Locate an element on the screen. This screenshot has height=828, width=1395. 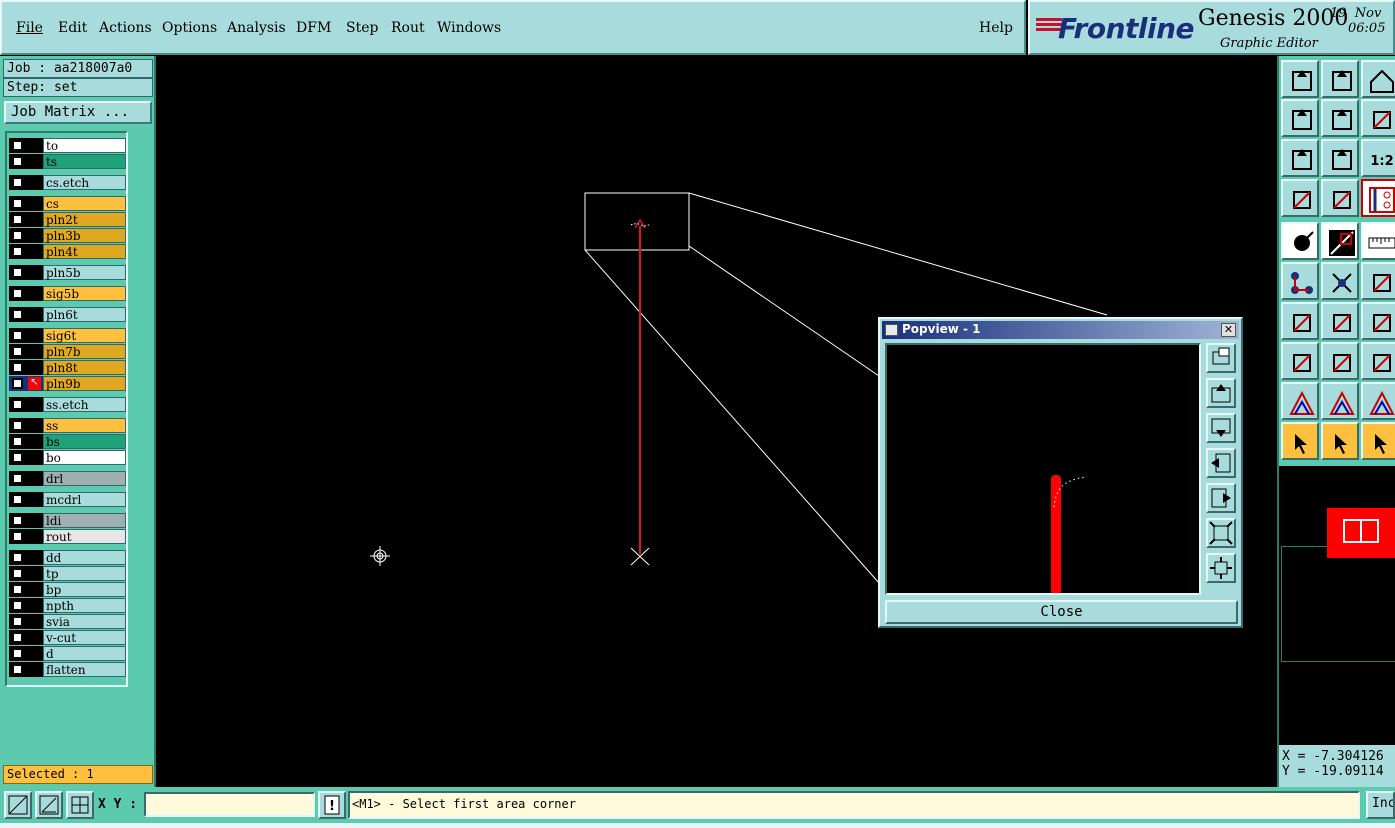
layer-row: bs is located at coordinates (67, 441).